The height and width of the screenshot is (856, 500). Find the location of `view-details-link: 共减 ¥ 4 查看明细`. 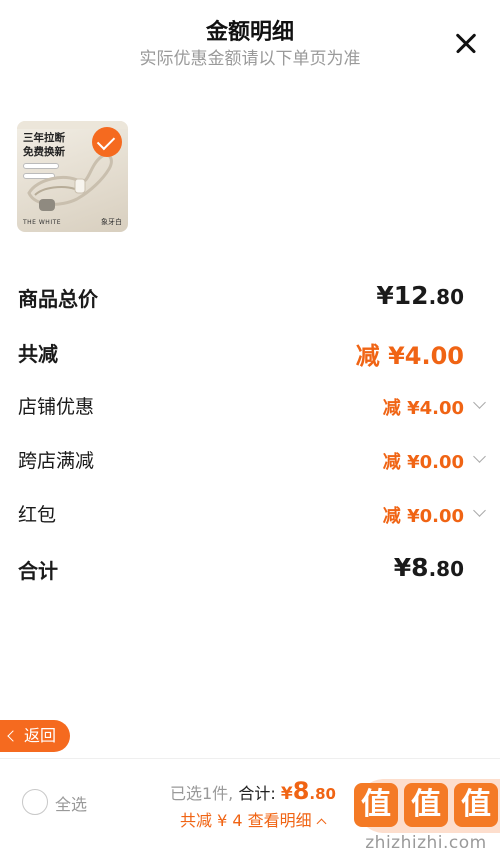

view-details-link: 共减 ¥ 4 查看明细 is located at coordinates (253, 819).